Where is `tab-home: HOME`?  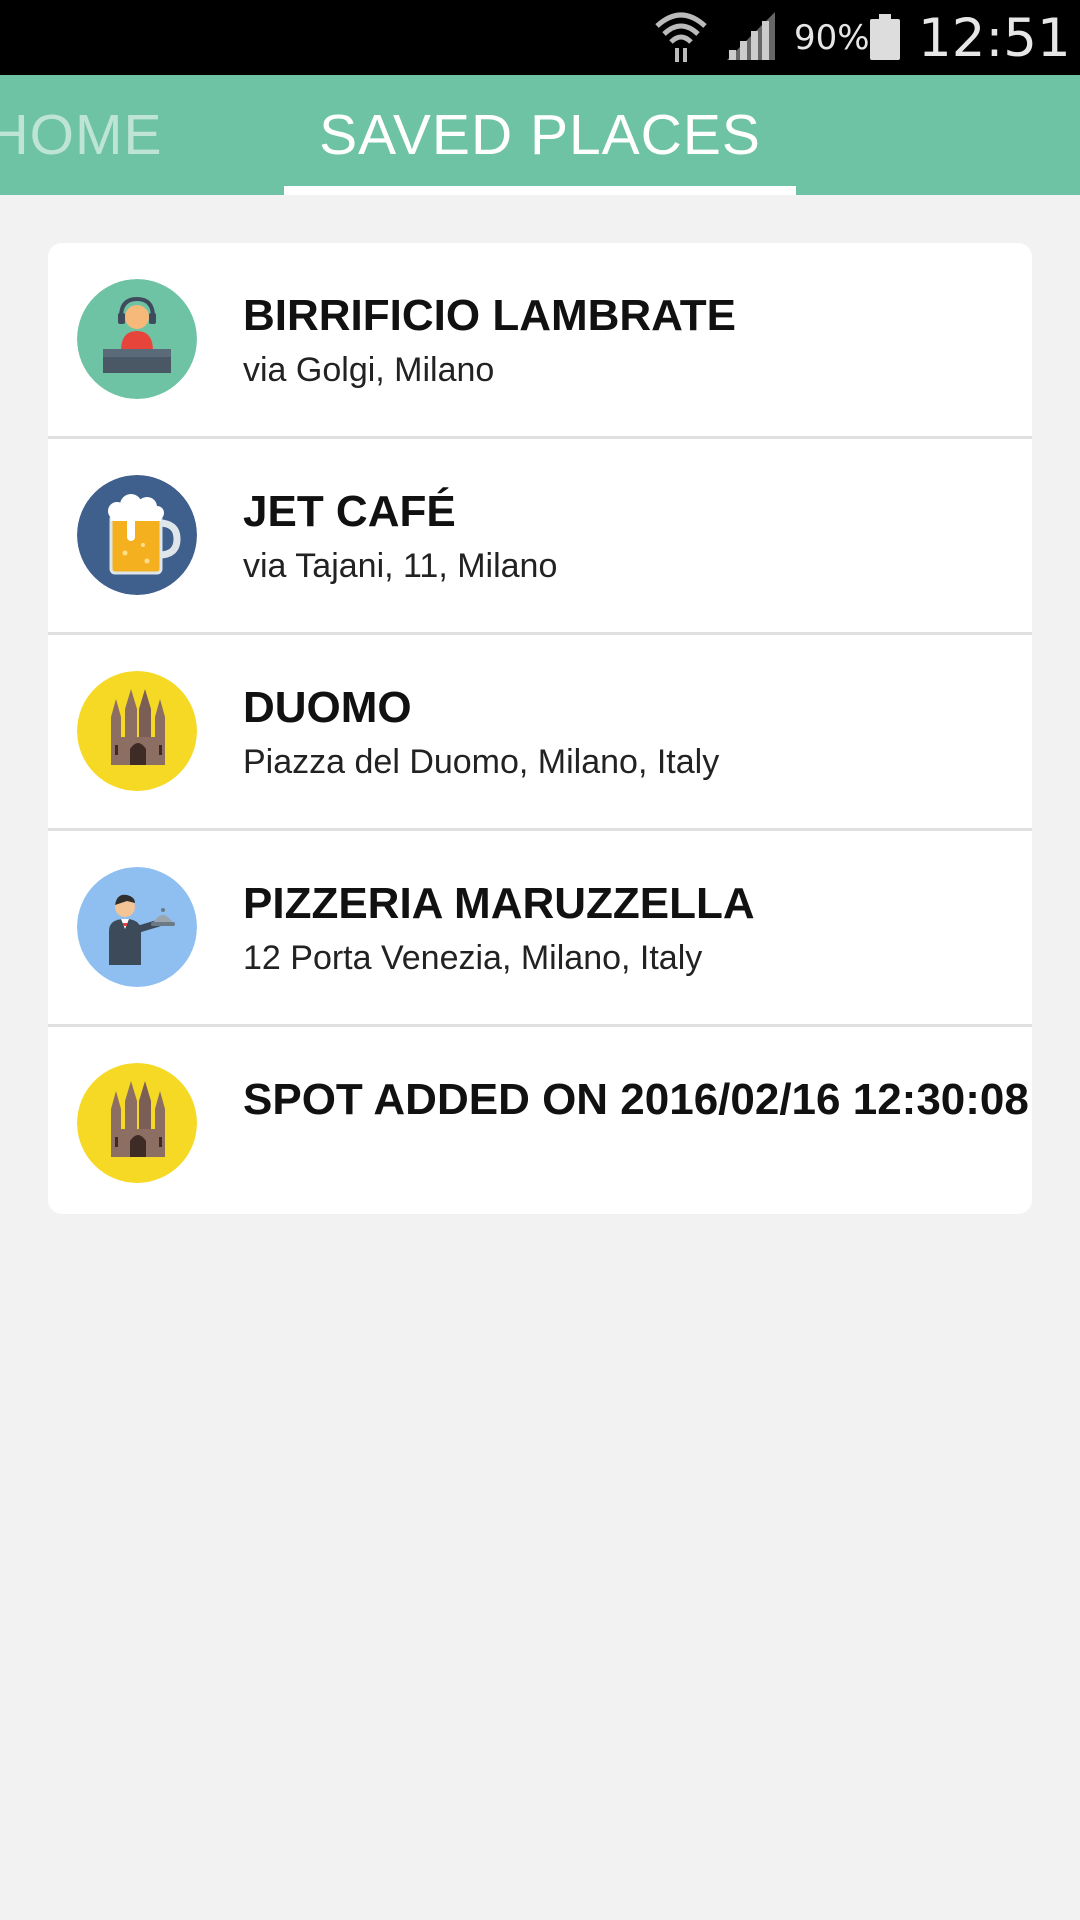
tab-home: HOME is located at coordinates (135, 135).